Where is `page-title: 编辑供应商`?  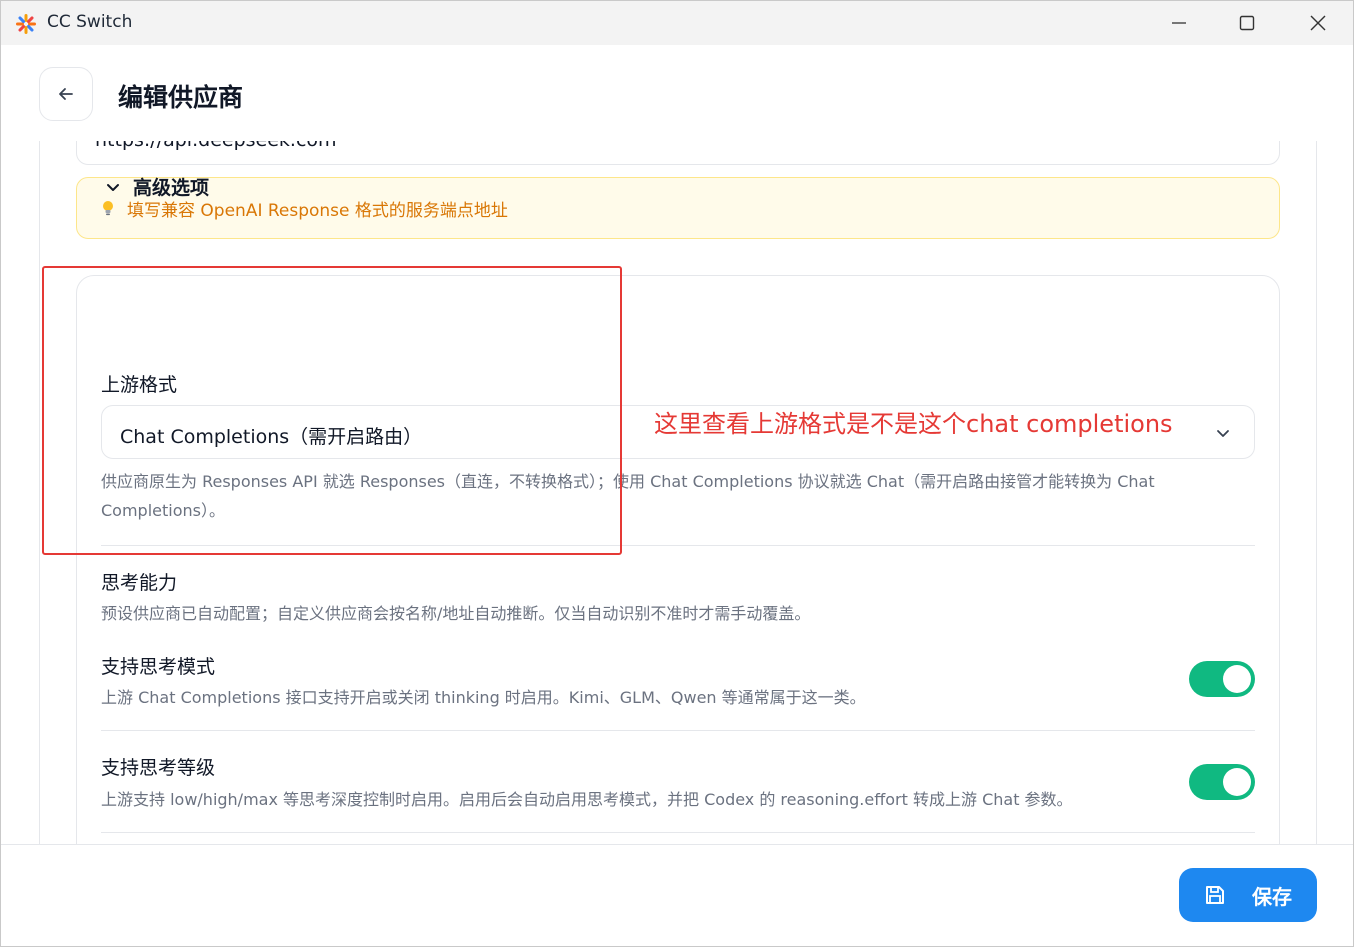 page-title: 编辑供应商 is located at coordinates (181, 97).